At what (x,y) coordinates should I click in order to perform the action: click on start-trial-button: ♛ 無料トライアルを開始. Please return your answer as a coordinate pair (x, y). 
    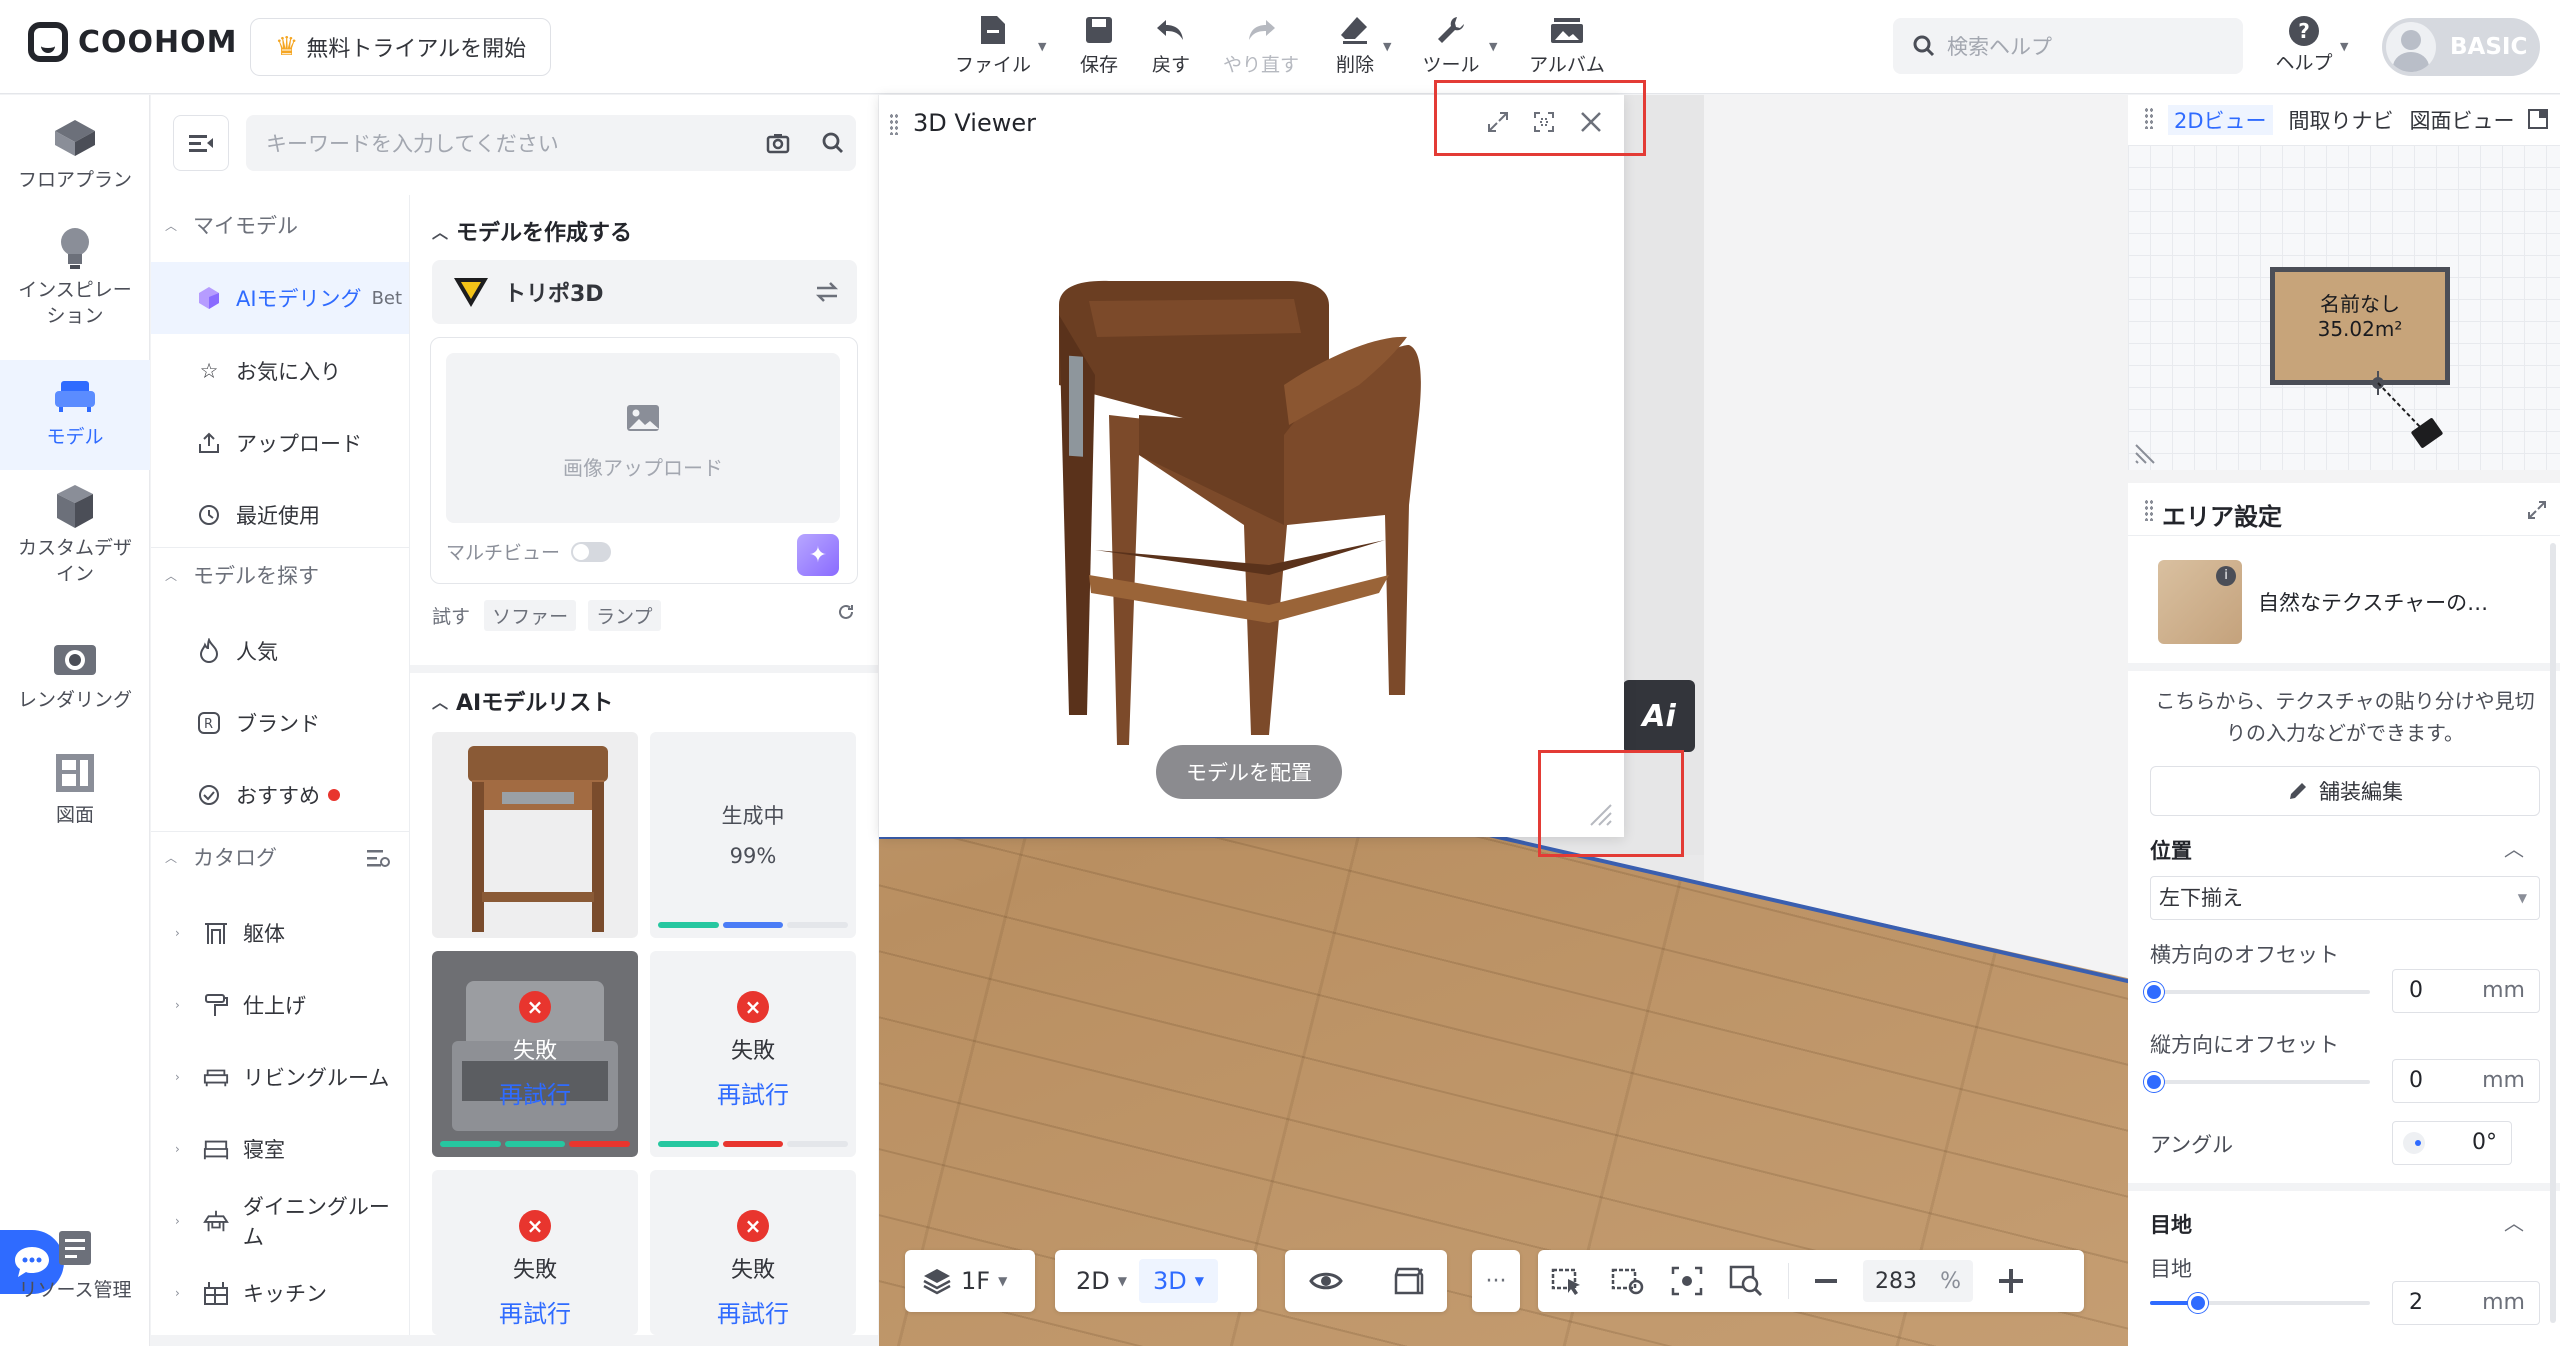
    Looking at the image, I should click on (401, 47).